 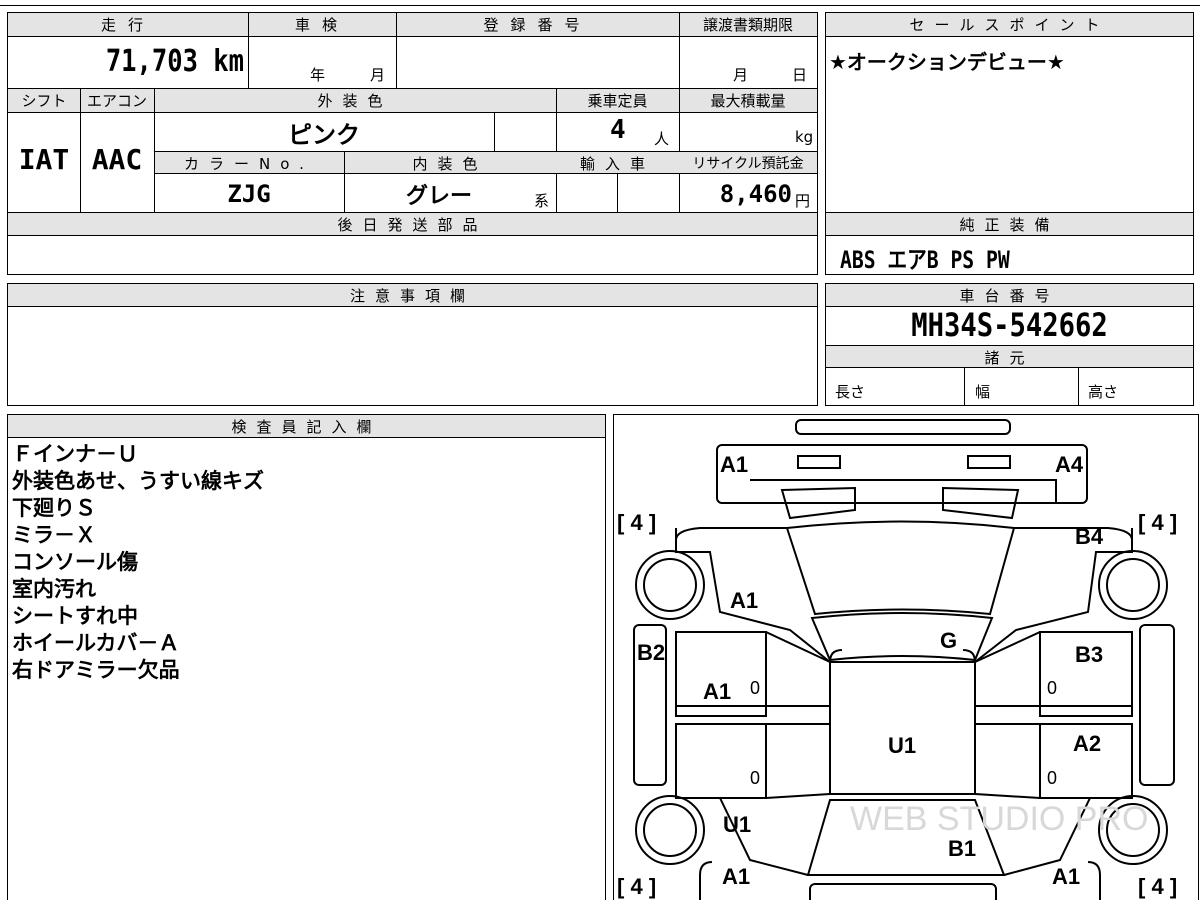 I want to click on max-load-header: 最大積載量, so click(x=748, y=101).